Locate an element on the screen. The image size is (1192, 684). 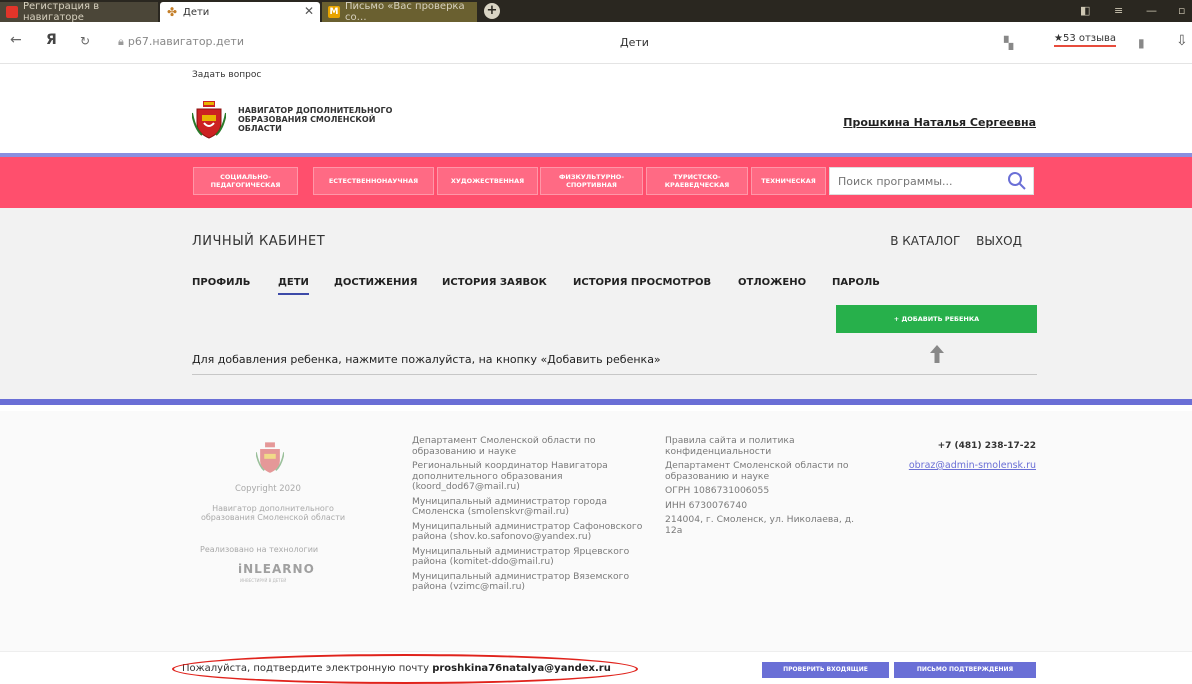
inlearno-tagline: ИНВЕСТИРУЙ В ДЕТЕЙ is located at coordinates (263, 580).